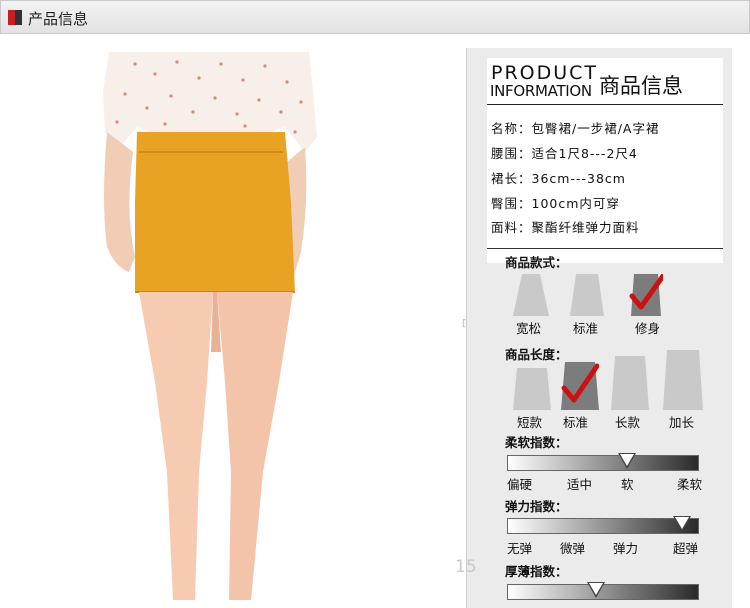 This screenshot has height=608, width=750. What do you see at coordinates (541, 91) in the screenshot?
I see `title-en-information: INFORMATION` at bounding box center [541, 91].